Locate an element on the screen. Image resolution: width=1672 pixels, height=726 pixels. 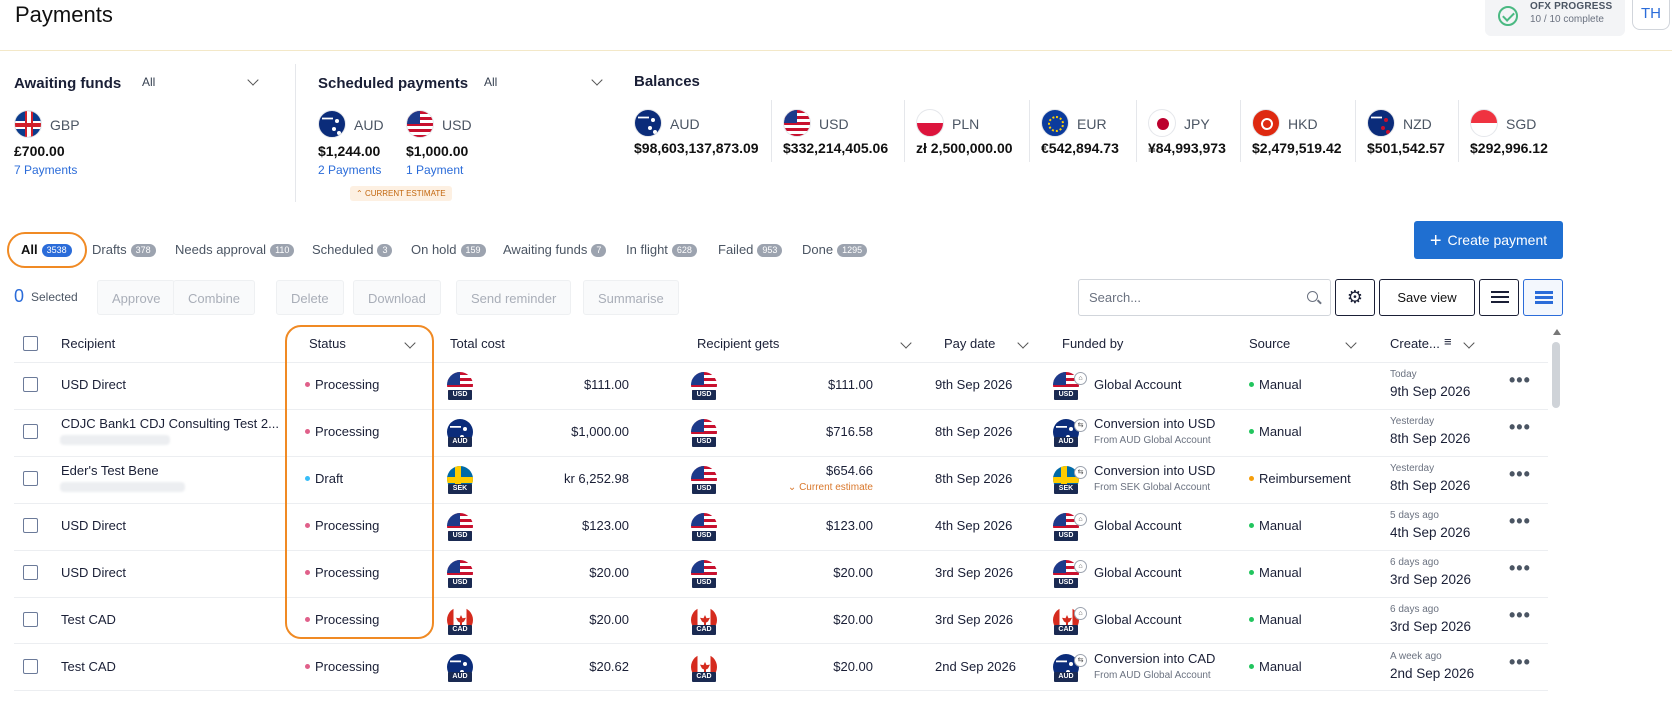
compact-view-button is located at coordinates (1499, 297).